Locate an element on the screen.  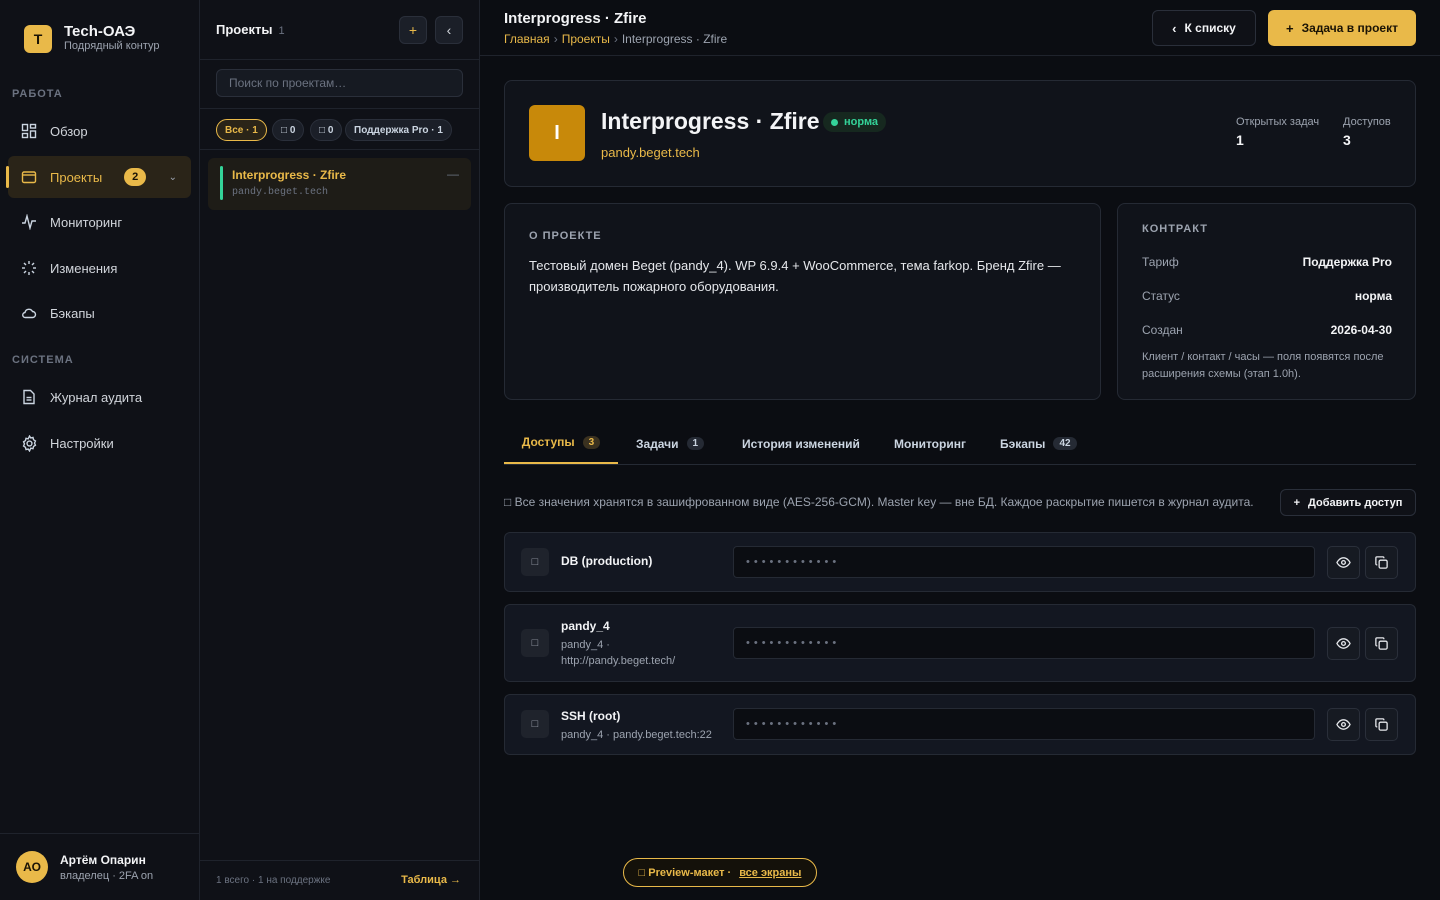
tab-count: 1 is located at coordinates (695, 443).